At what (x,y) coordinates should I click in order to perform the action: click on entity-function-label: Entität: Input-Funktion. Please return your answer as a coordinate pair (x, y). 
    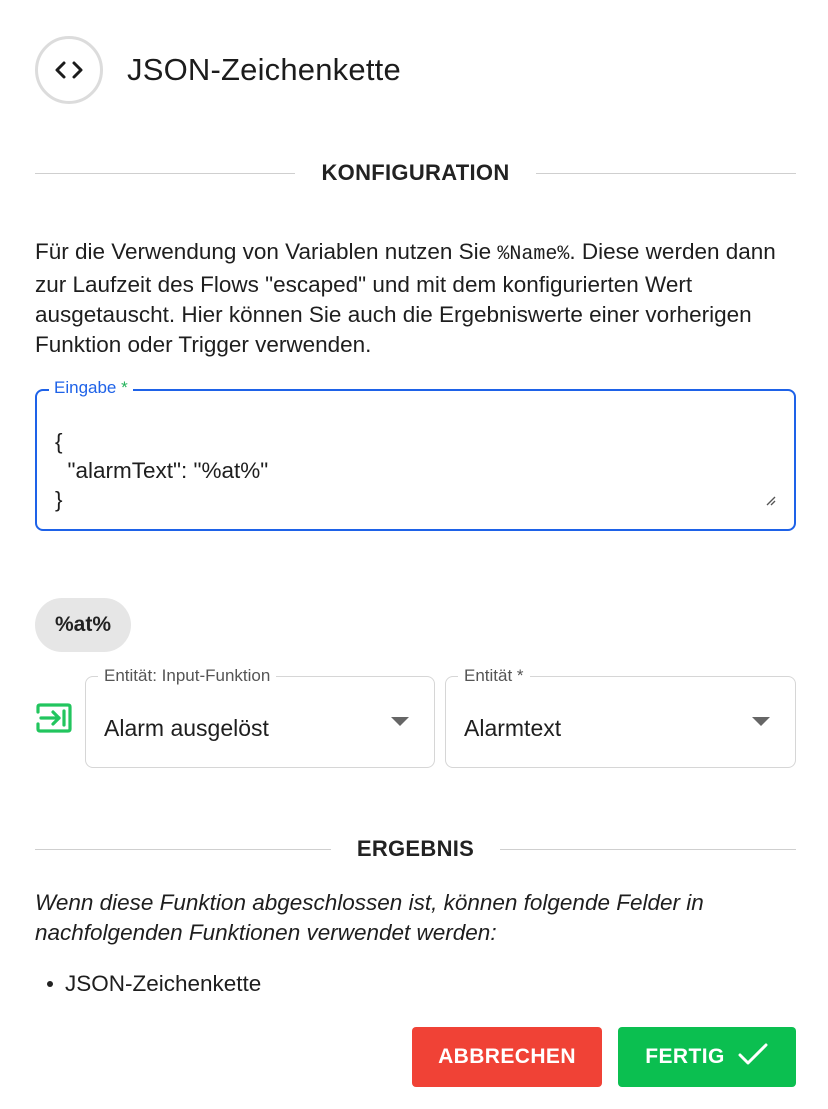
    Looking at the image, I should click on (187, 676).